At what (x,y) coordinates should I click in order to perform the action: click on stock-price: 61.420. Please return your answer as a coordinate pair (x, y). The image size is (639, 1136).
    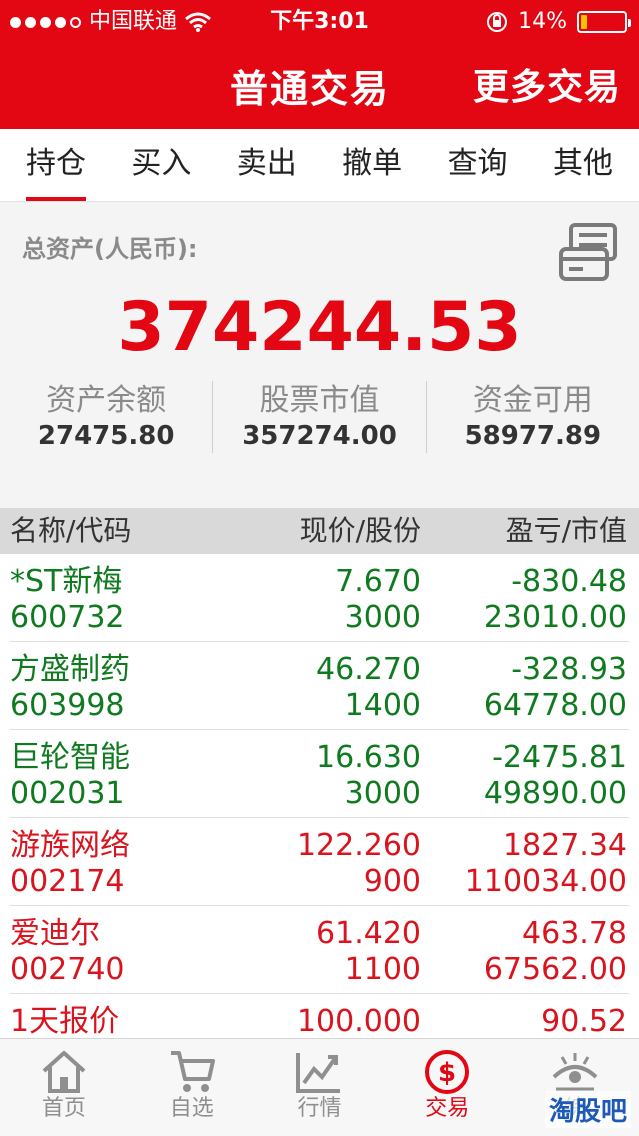
    Looking at the image, I should click on (368, 933).